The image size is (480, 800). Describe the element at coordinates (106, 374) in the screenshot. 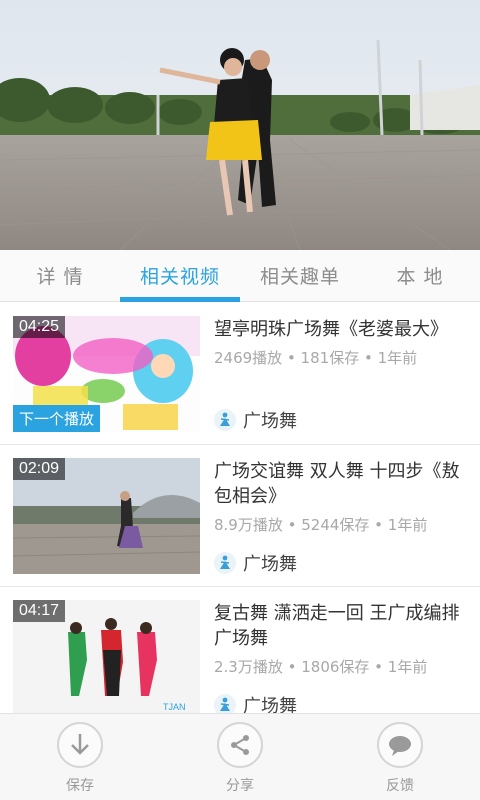

I see `video-thumbnail: 04:25 下一个播放` at that location.